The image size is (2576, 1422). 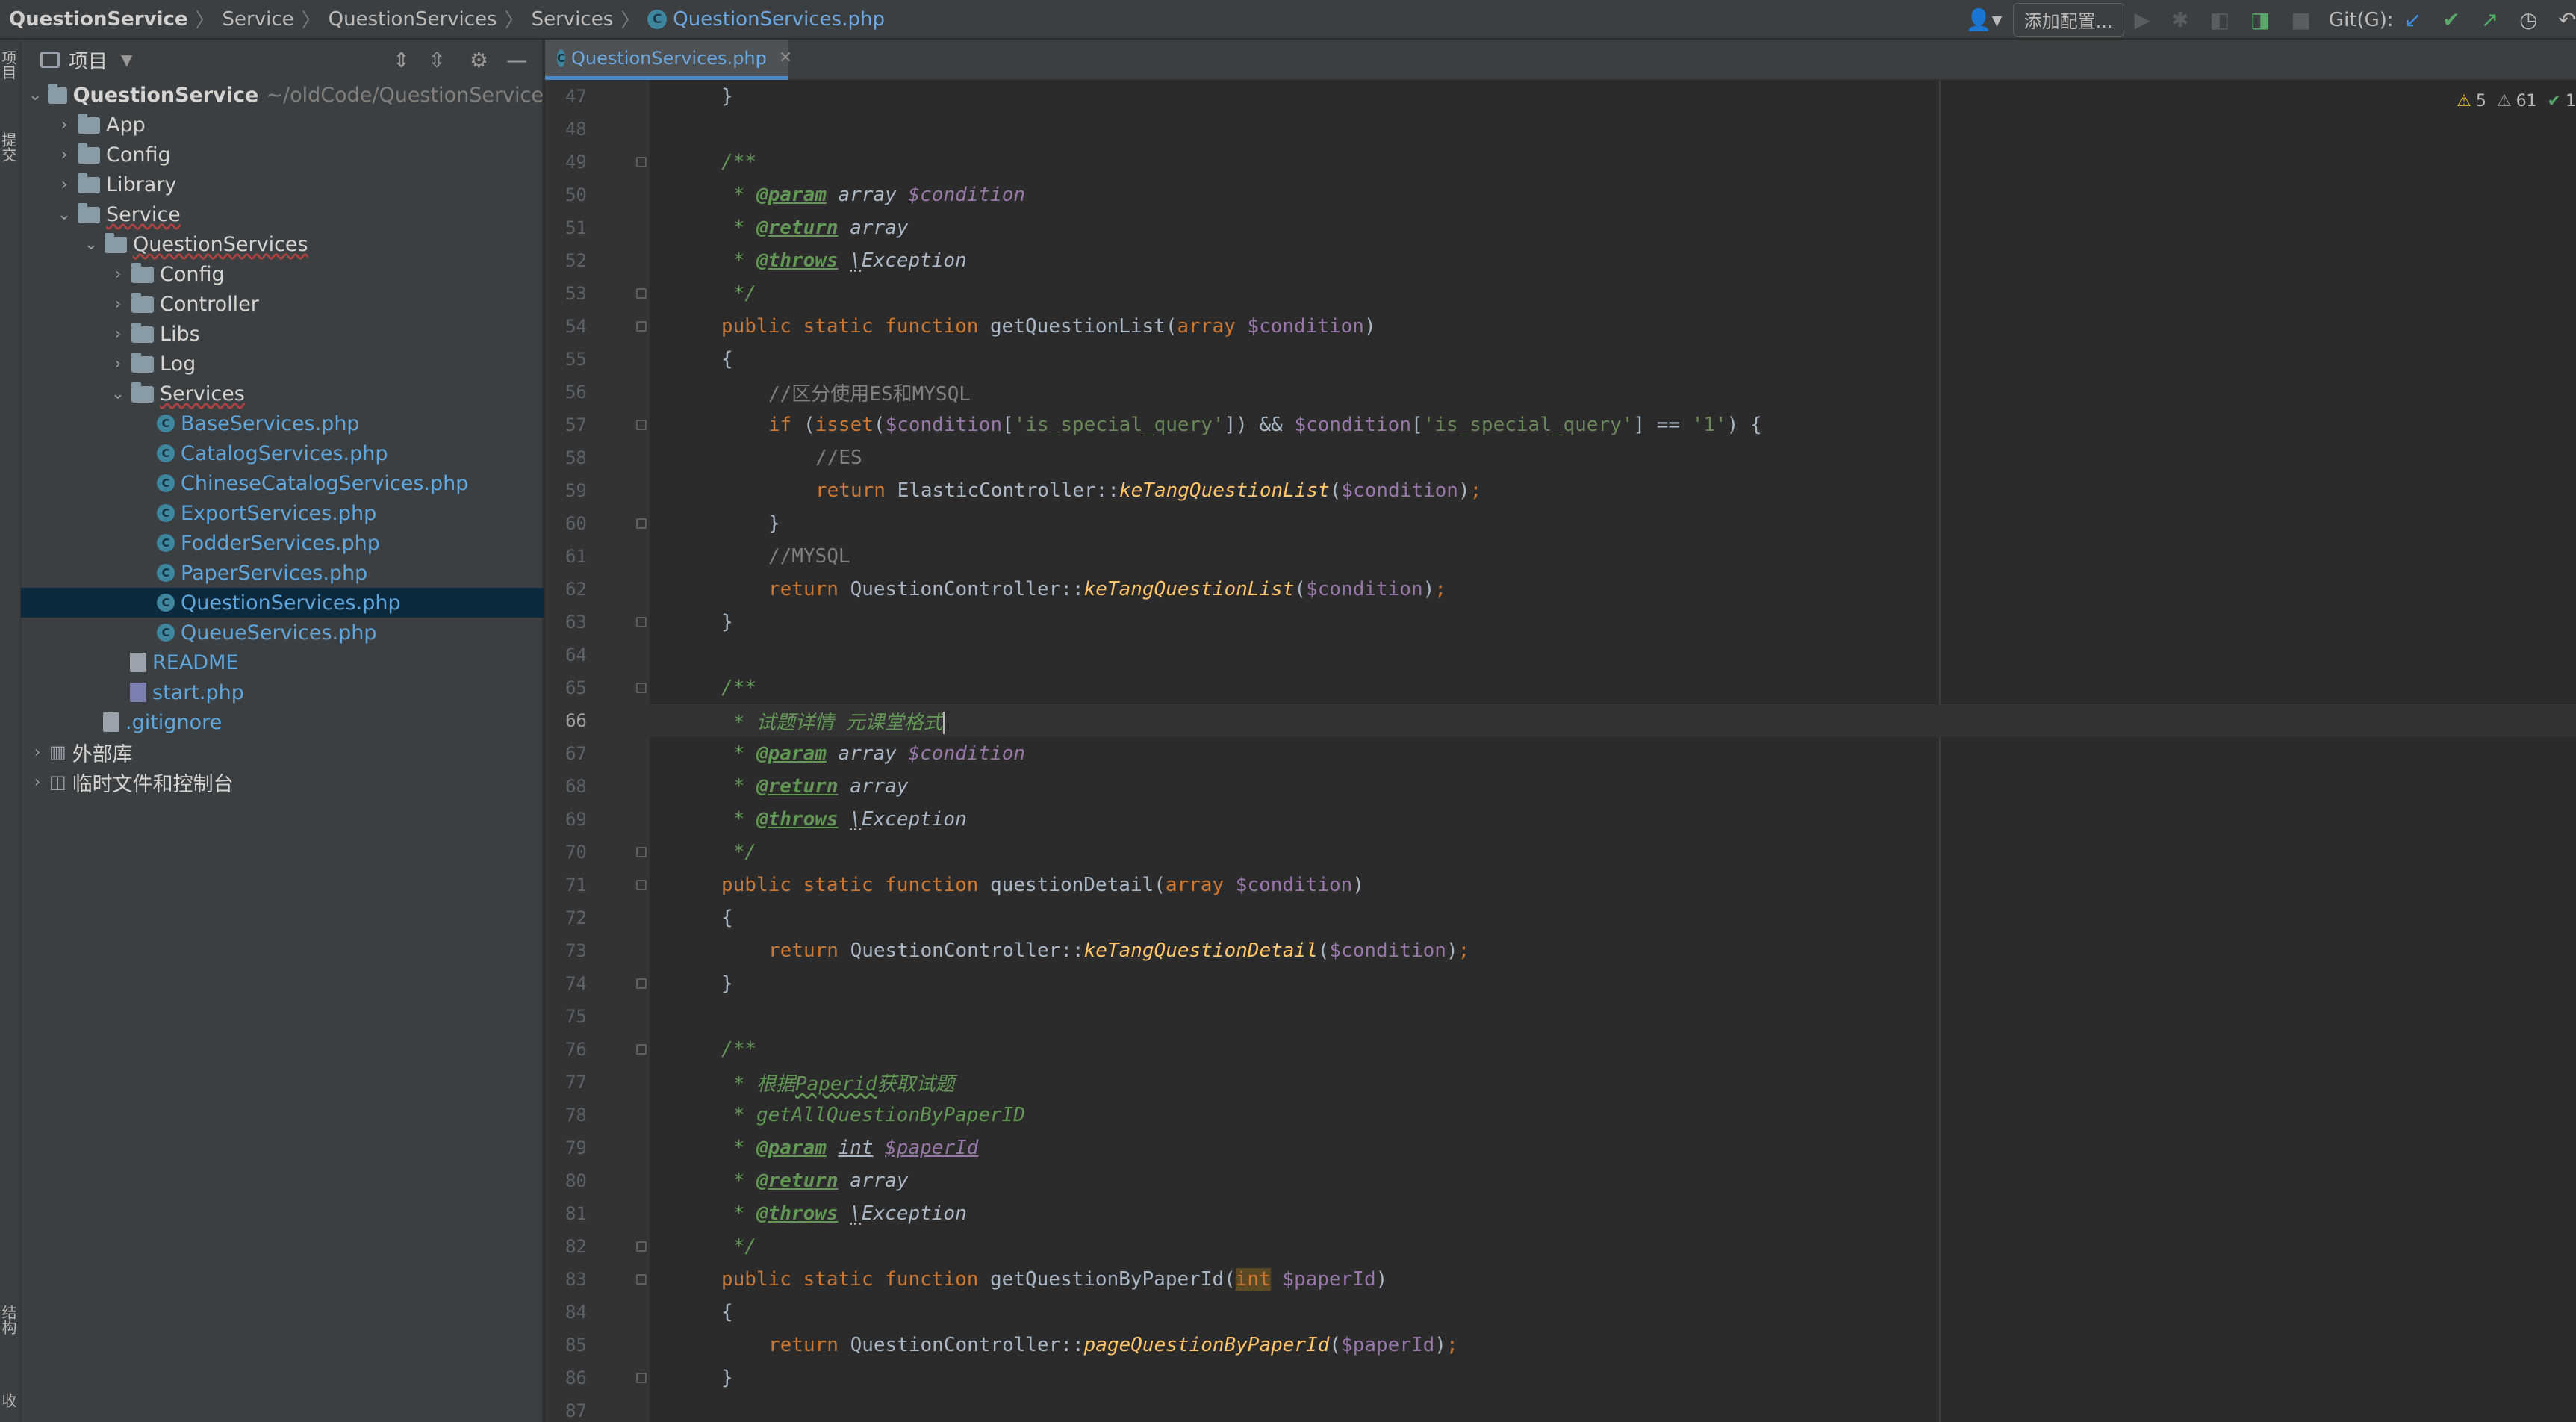 What do you see at coordinates (2489, 19) in the screenshot?
I see `push-icon: ↗` at bounding box center [2489, 19].